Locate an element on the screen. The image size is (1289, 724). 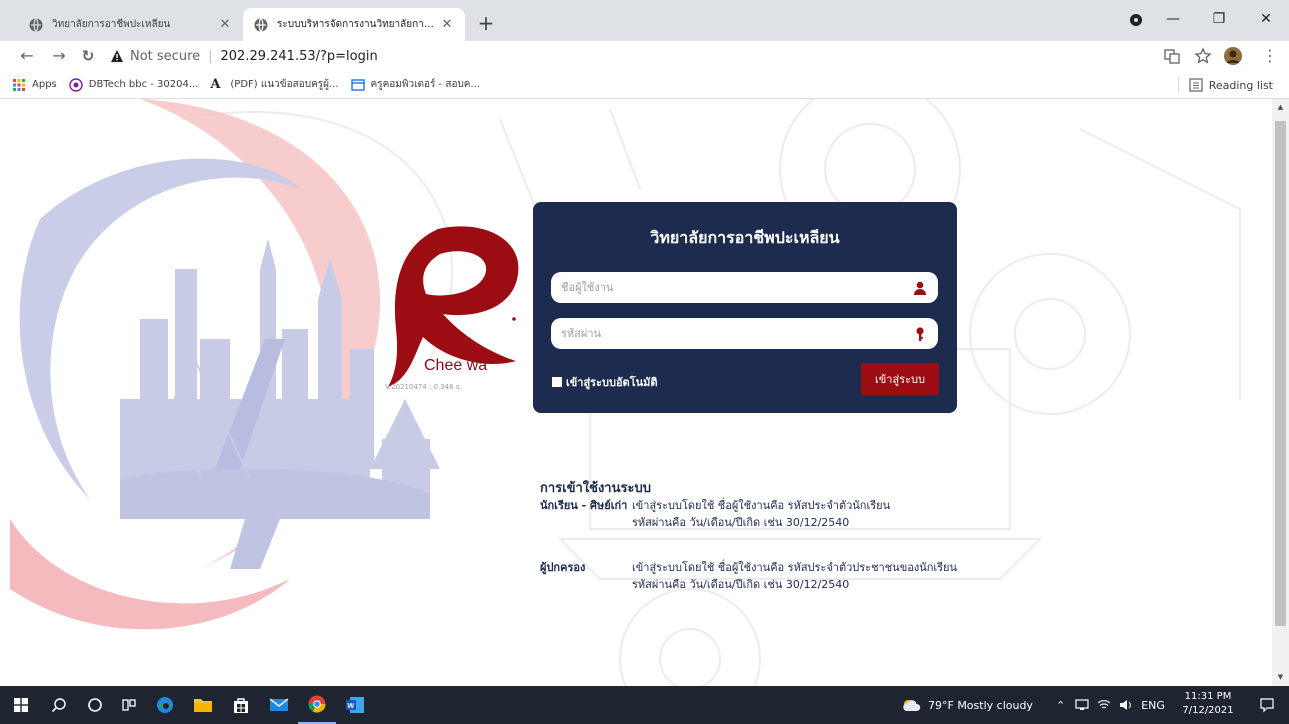
tab-label: วิทยาลัยการอาชีพปะเหลียน is located at coordinates (111, 24).